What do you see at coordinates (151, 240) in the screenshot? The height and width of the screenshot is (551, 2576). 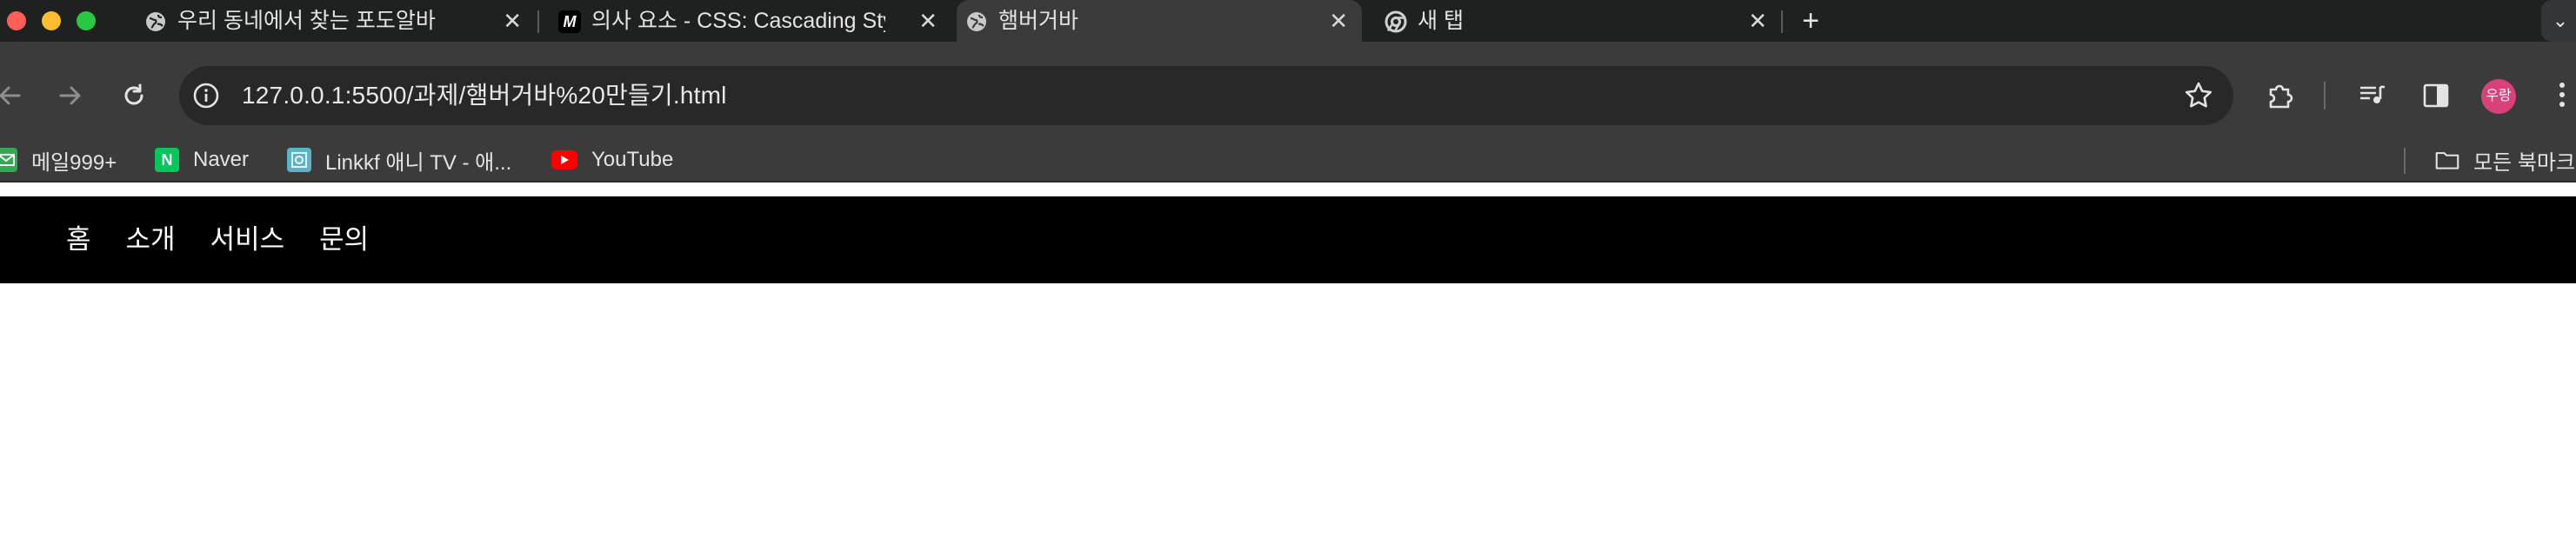 I see `nav-item-about: 소개` at bounding box center [151, 240].